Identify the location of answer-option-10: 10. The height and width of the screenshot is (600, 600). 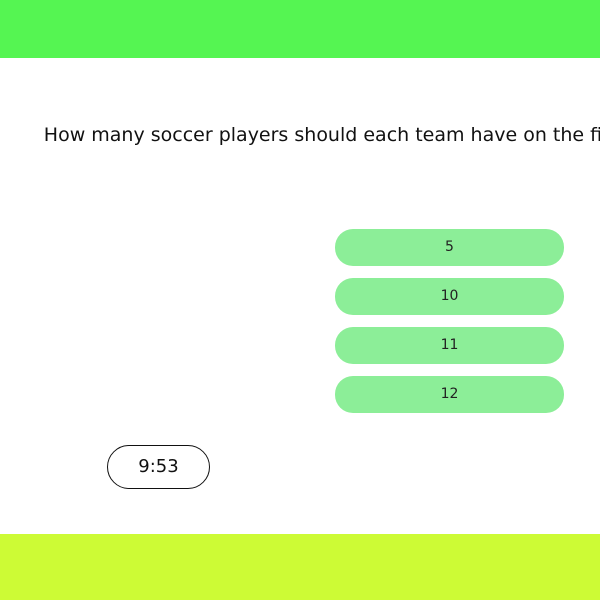
(449, 296).